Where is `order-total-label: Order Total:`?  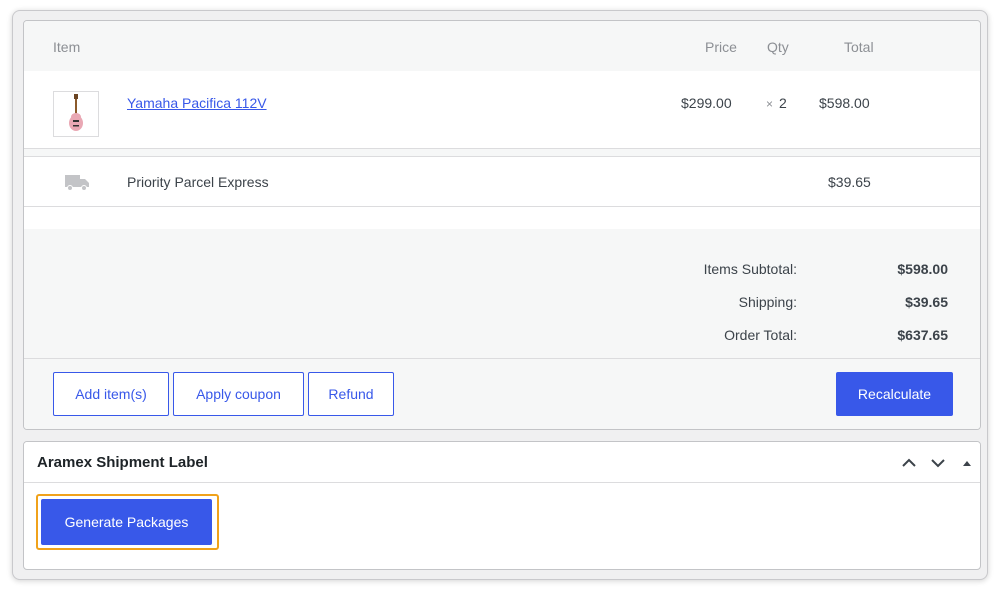 order-total-label: Order Total: is located at coordinates (760, 335).